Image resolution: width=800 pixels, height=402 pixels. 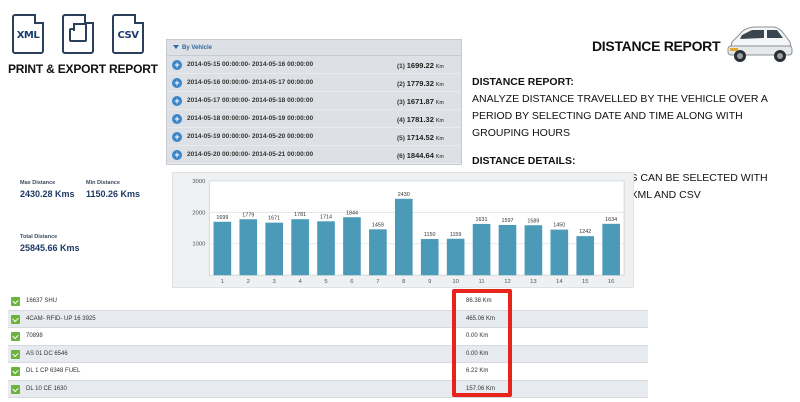 I want to click on x-tick-label: 14, so click(x=559, y=282).